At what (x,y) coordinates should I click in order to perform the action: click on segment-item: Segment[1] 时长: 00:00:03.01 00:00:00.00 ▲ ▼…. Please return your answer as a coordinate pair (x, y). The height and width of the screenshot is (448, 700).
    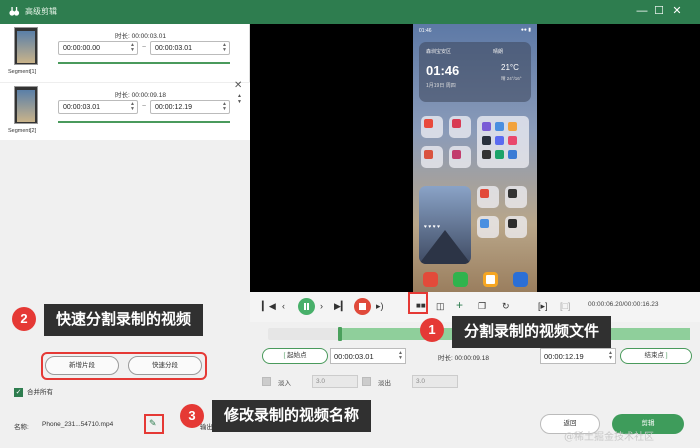
    Looking at the image, I should click on (125, 53).